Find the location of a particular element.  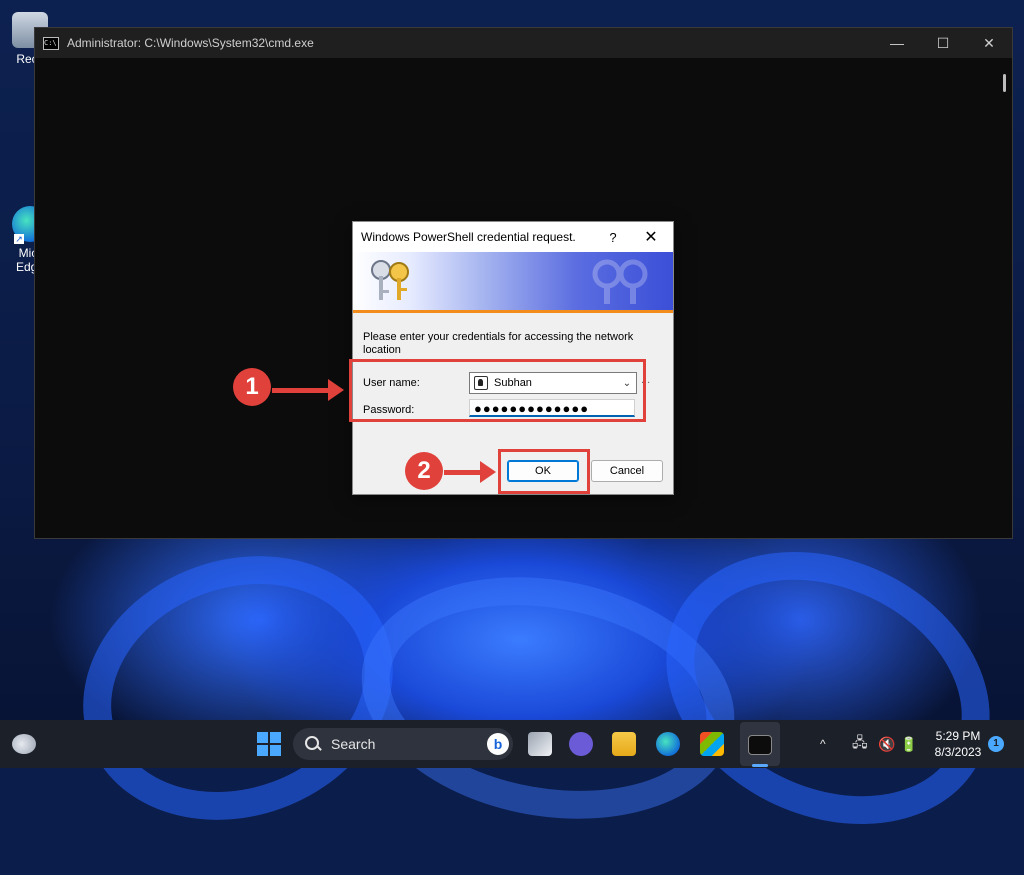

taskbar: Search b ^ 🖧 🔇 🔋 5:29 PM 8/3/2023 1 is located at coordinates (512, 744).